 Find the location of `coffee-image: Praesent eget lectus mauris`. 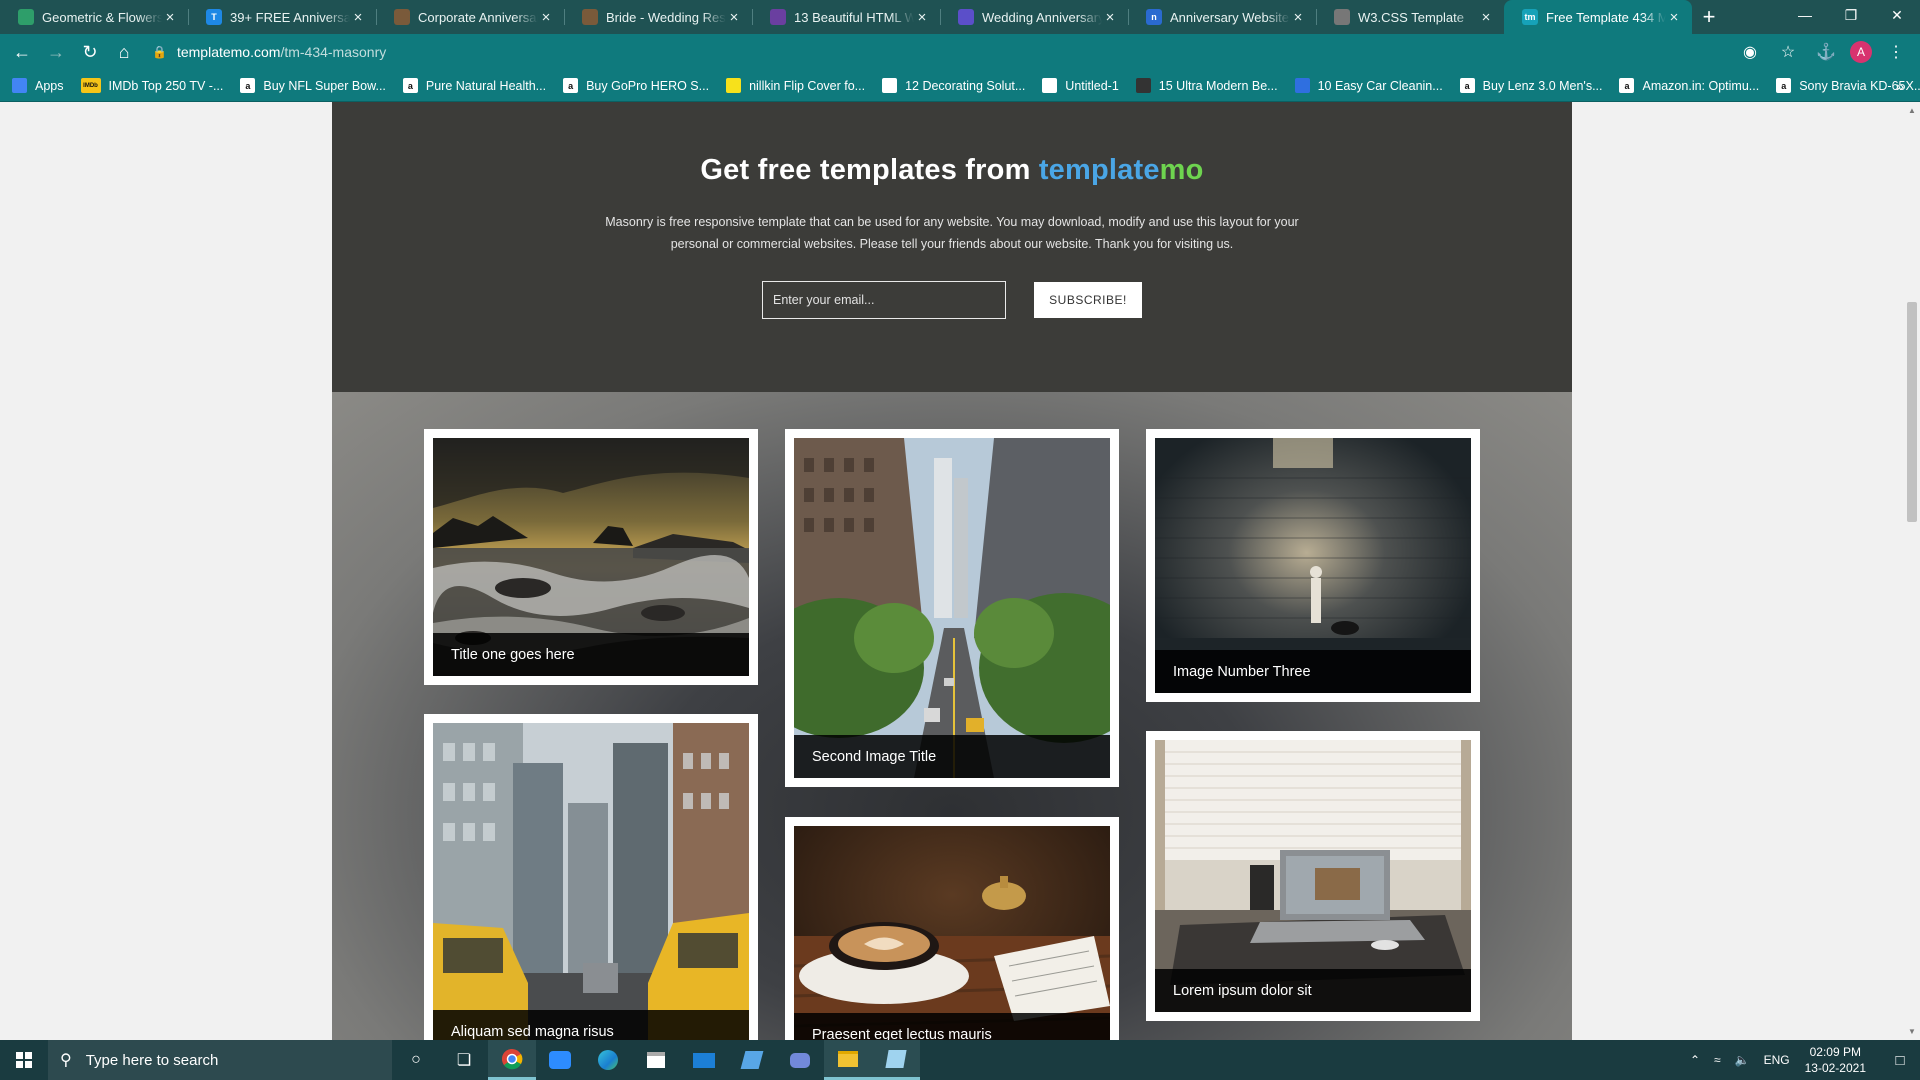

coffee-image: Praesent eget lectus mauris is located at coordinates (952, 933).